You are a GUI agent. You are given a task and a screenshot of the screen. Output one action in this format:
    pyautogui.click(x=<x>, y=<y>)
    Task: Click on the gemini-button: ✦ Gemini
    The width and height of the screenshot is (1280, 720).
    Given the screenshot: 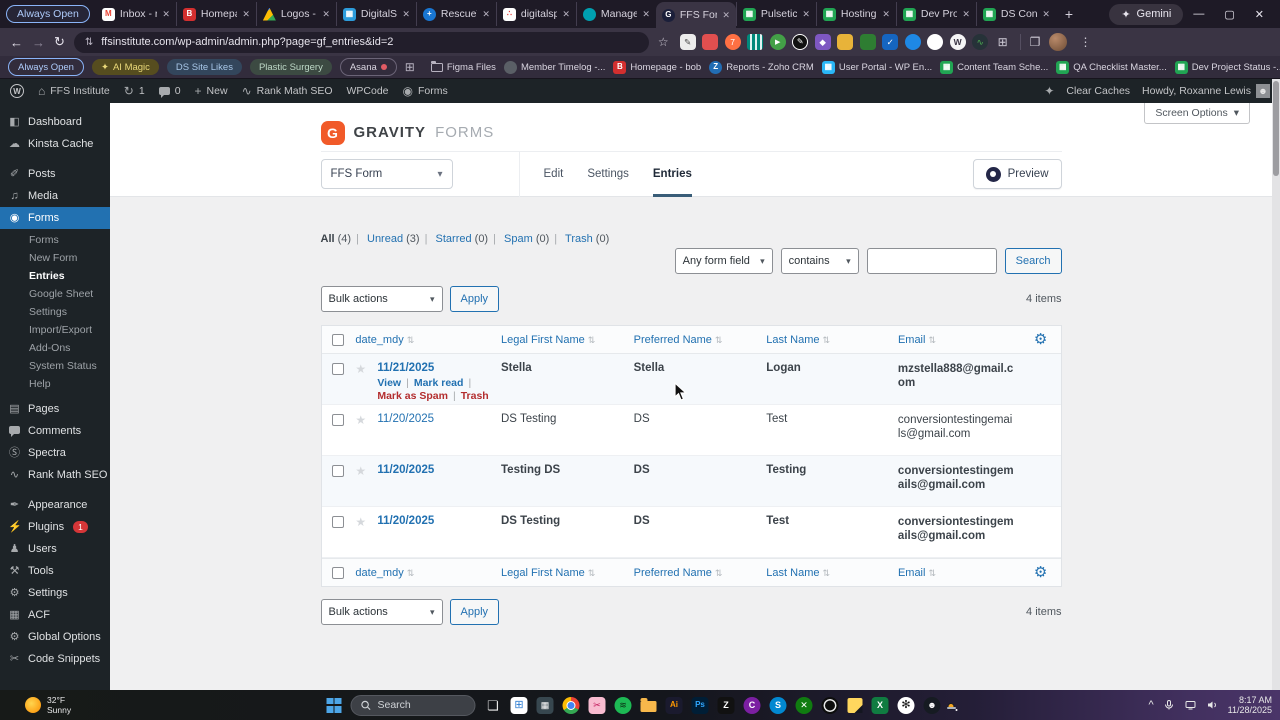 What is the action you would take?
    pyautogui.click(x=1146, y=14)
    